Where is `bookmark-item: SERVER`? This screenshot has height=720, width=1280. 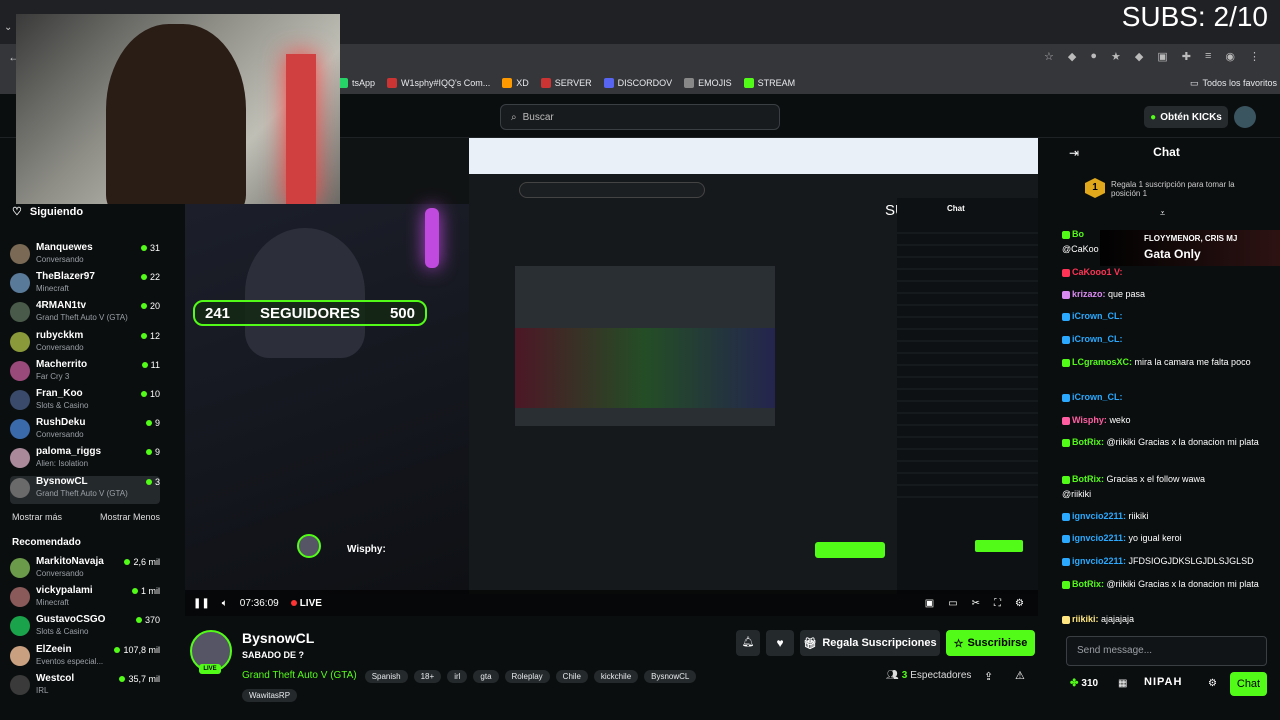
bookmark-item: SERVER is located at coordinates (566, 83).